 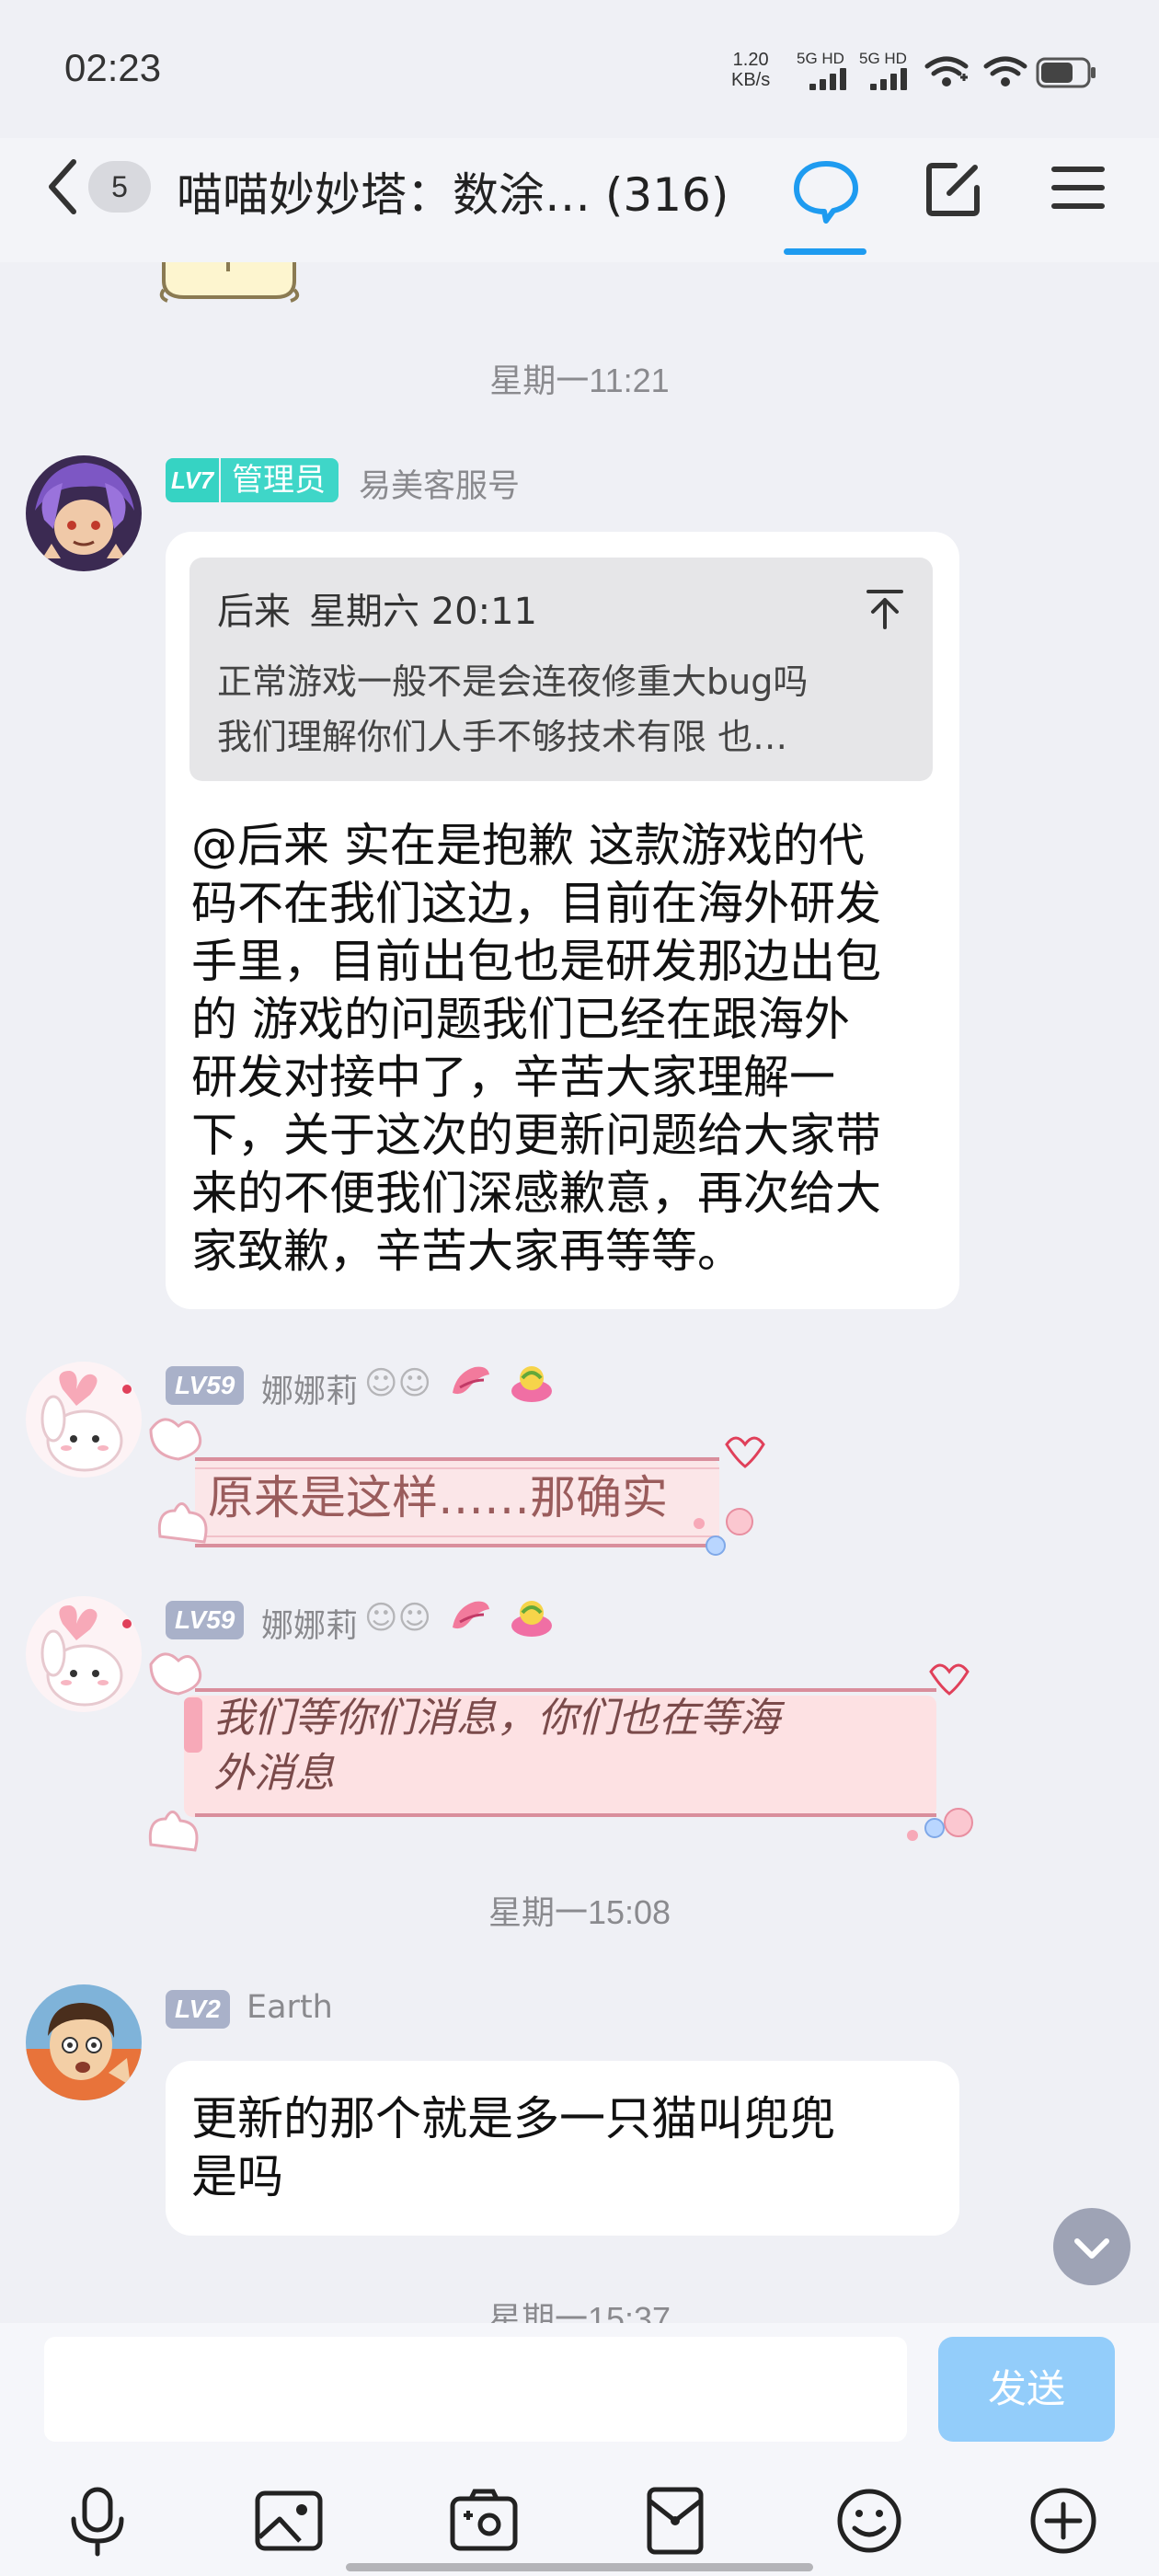 I want to click on message-line: 的 游戏的问题我们已经在跟海外, so click(x=520, y=1020).